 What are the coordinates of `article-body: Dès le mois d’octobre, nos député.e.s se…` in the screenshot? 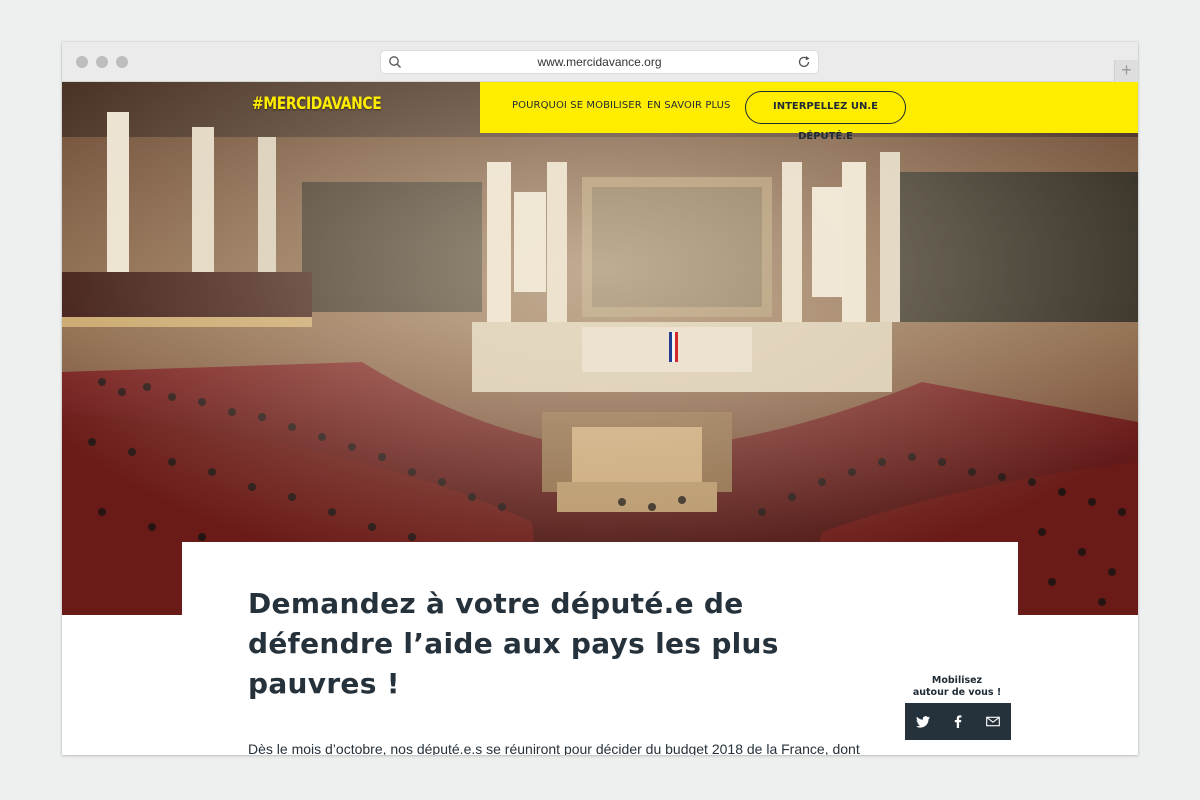 It's located at (554, 748).